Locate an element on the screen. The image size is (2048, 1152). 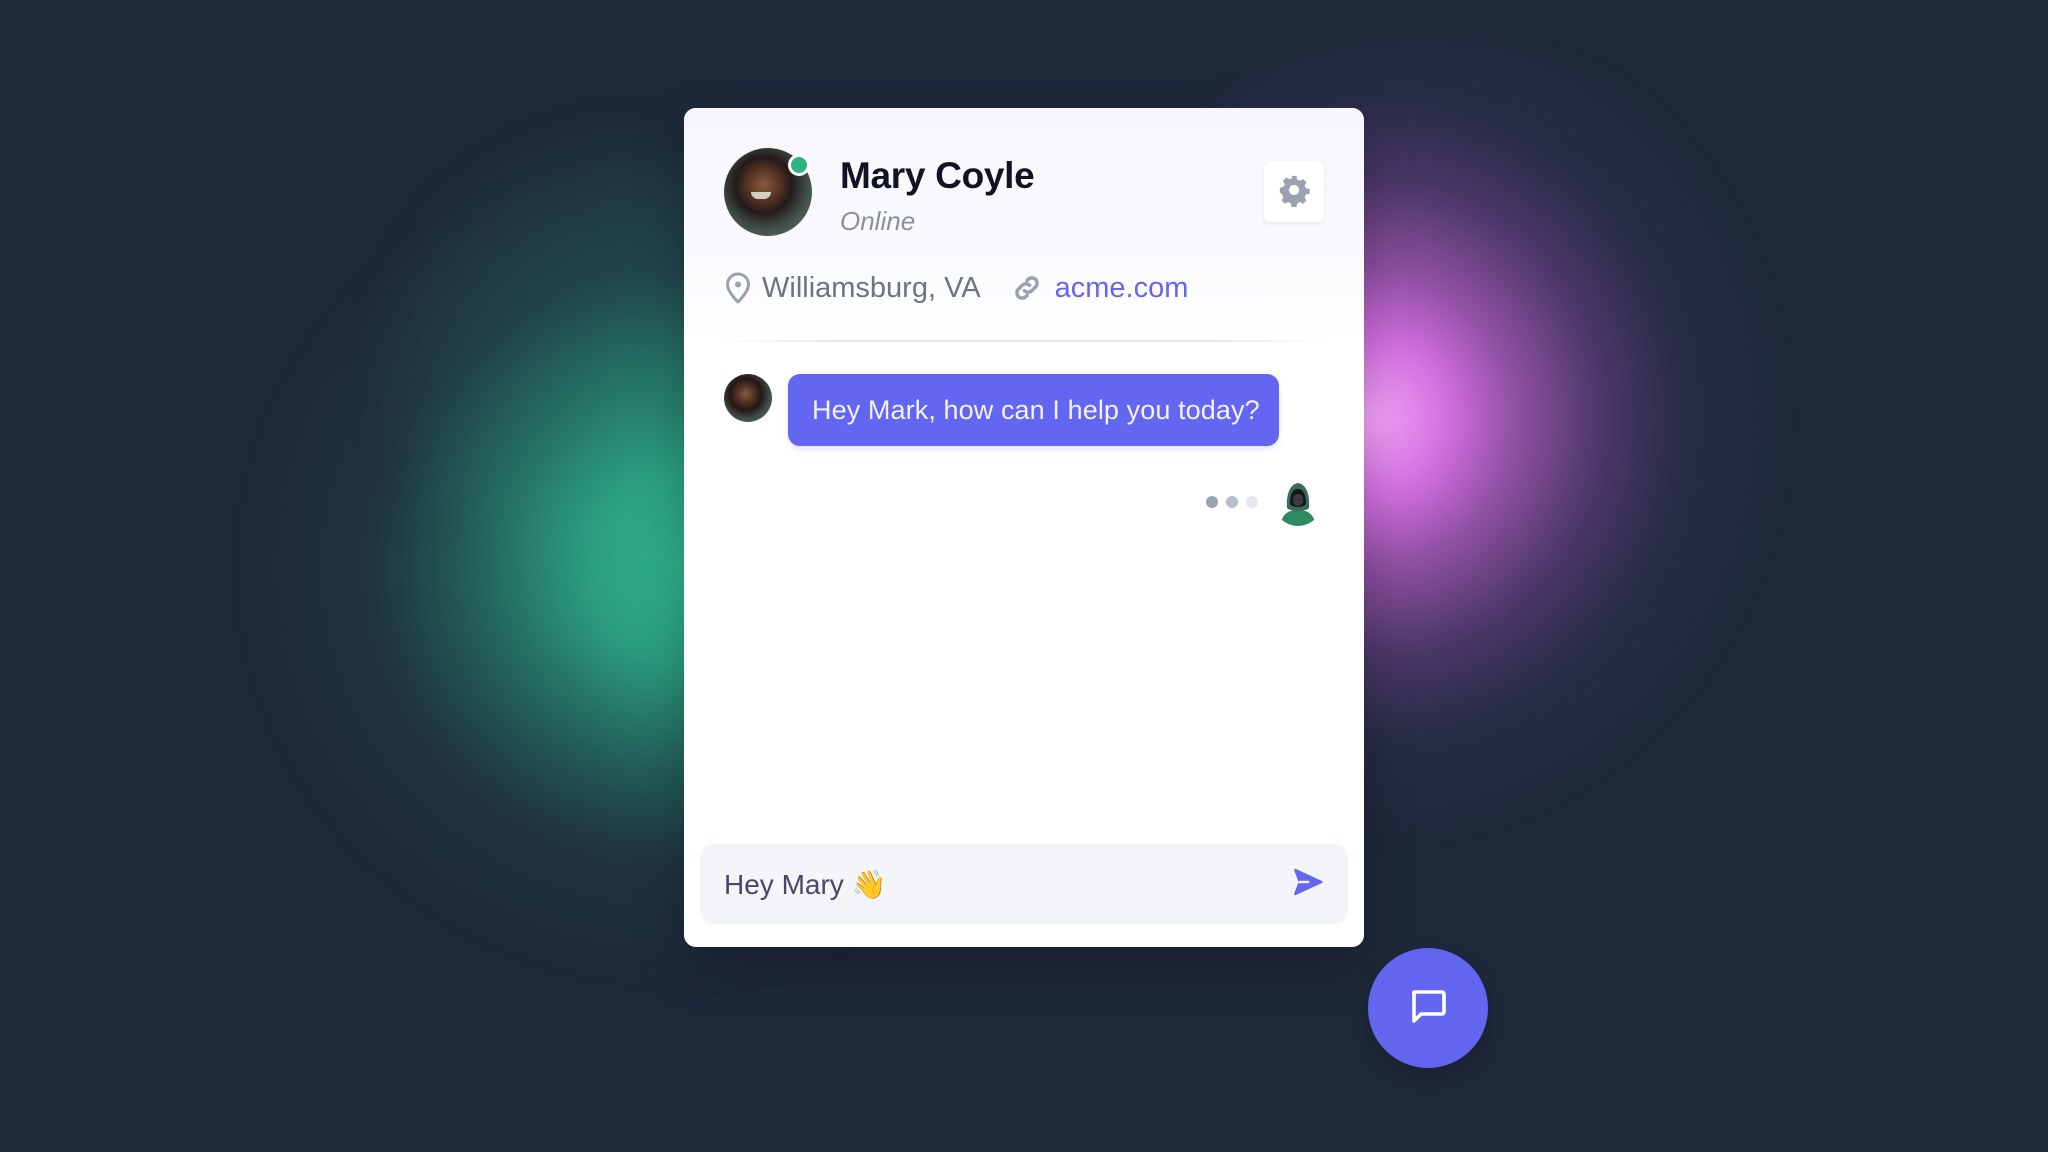
contact-status: Online is located at coordinates (878, 221).